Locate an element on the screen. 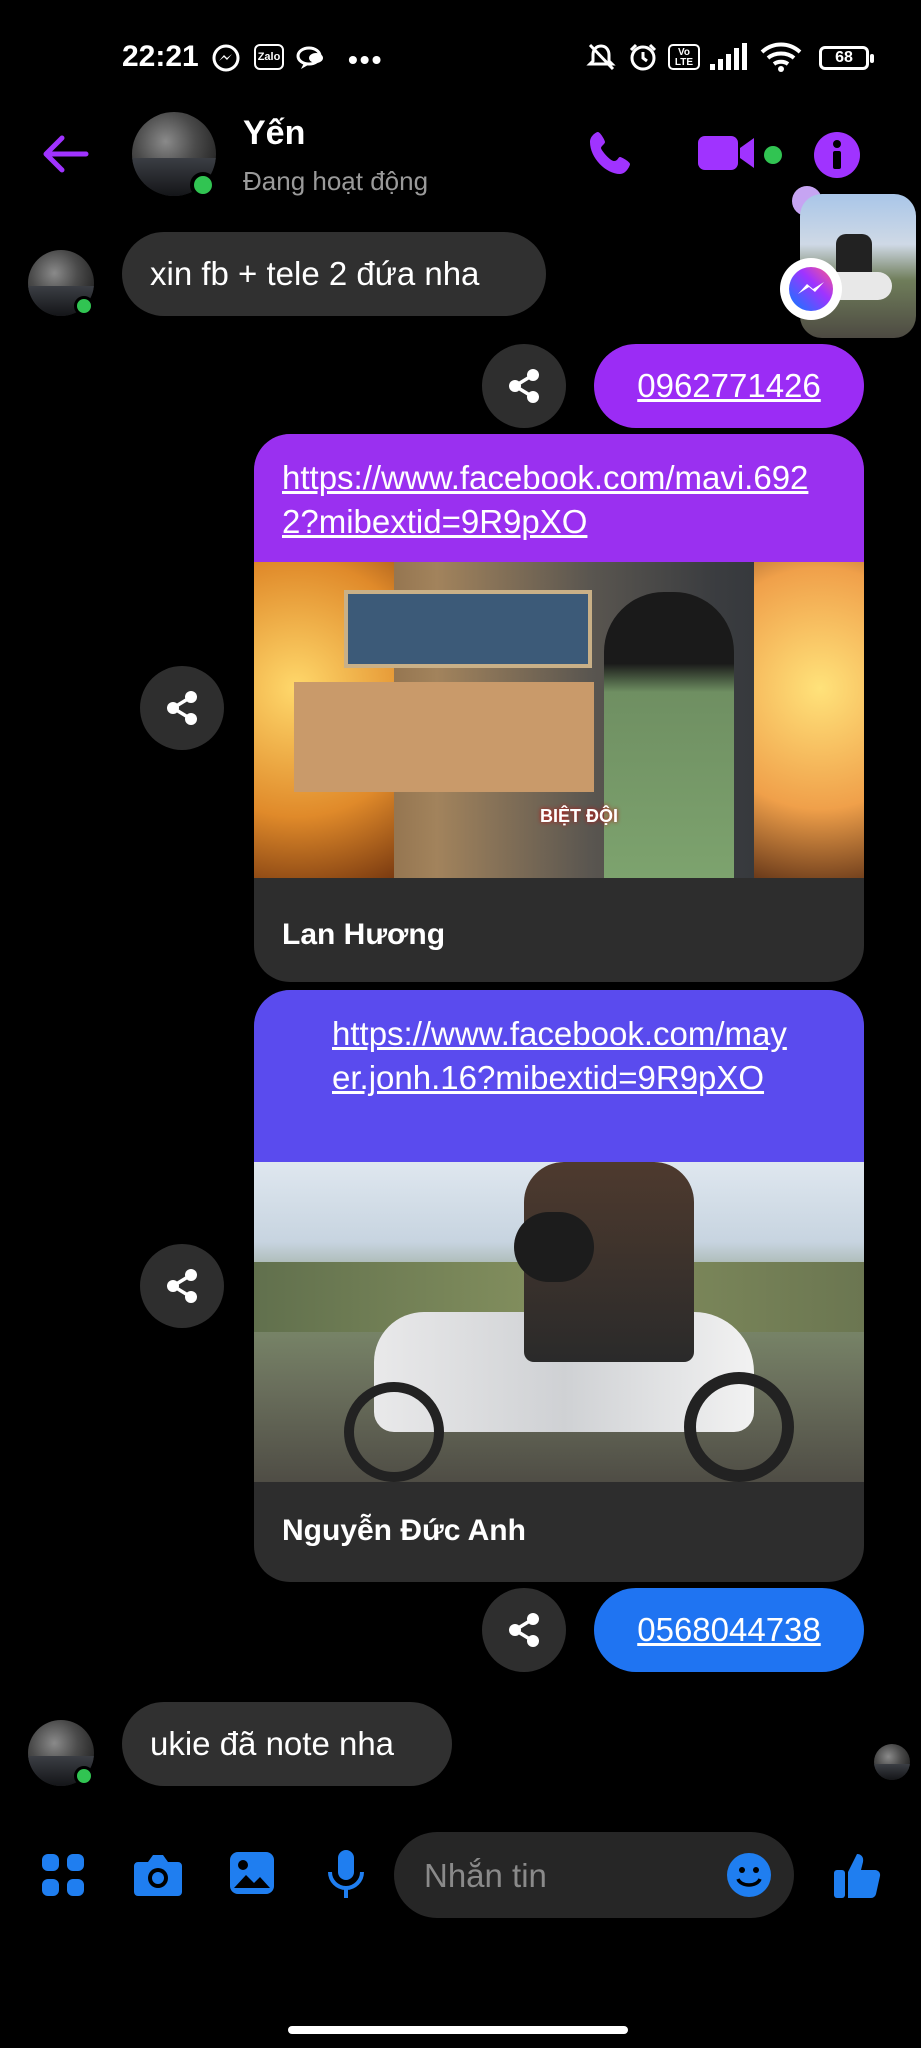  contact-name: Yến is located at coordinates (274, 133).